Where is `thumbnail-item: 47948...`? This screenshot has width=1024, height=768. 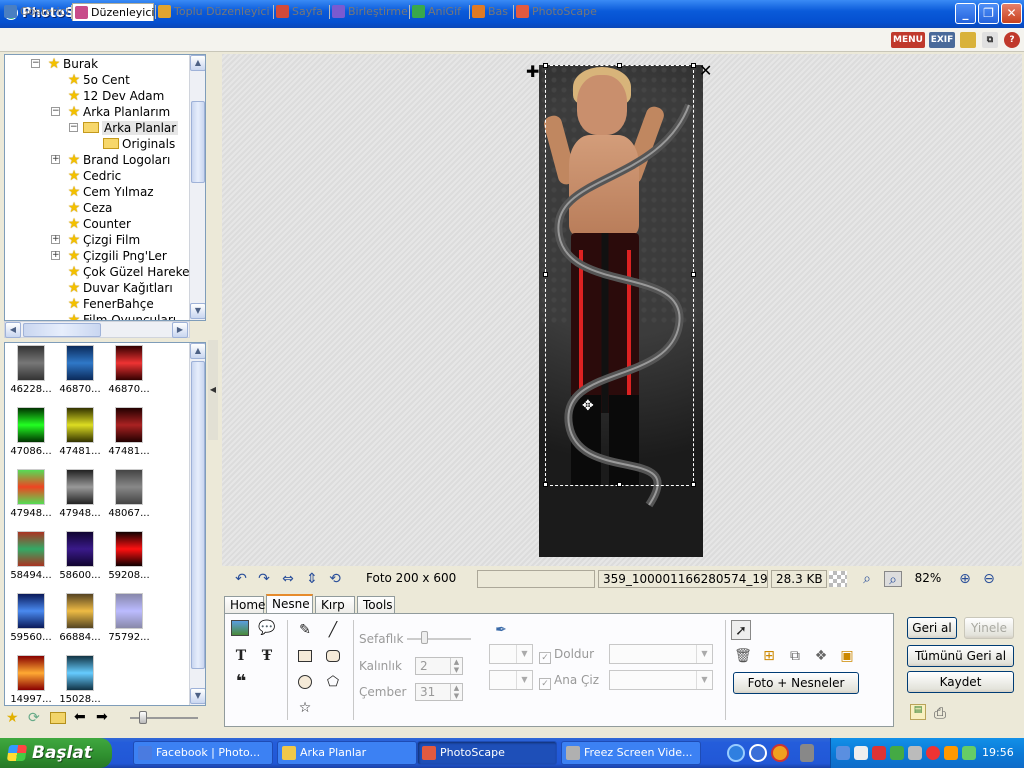 thumbnail-item: 47948... is located at coordinates (80, 499).